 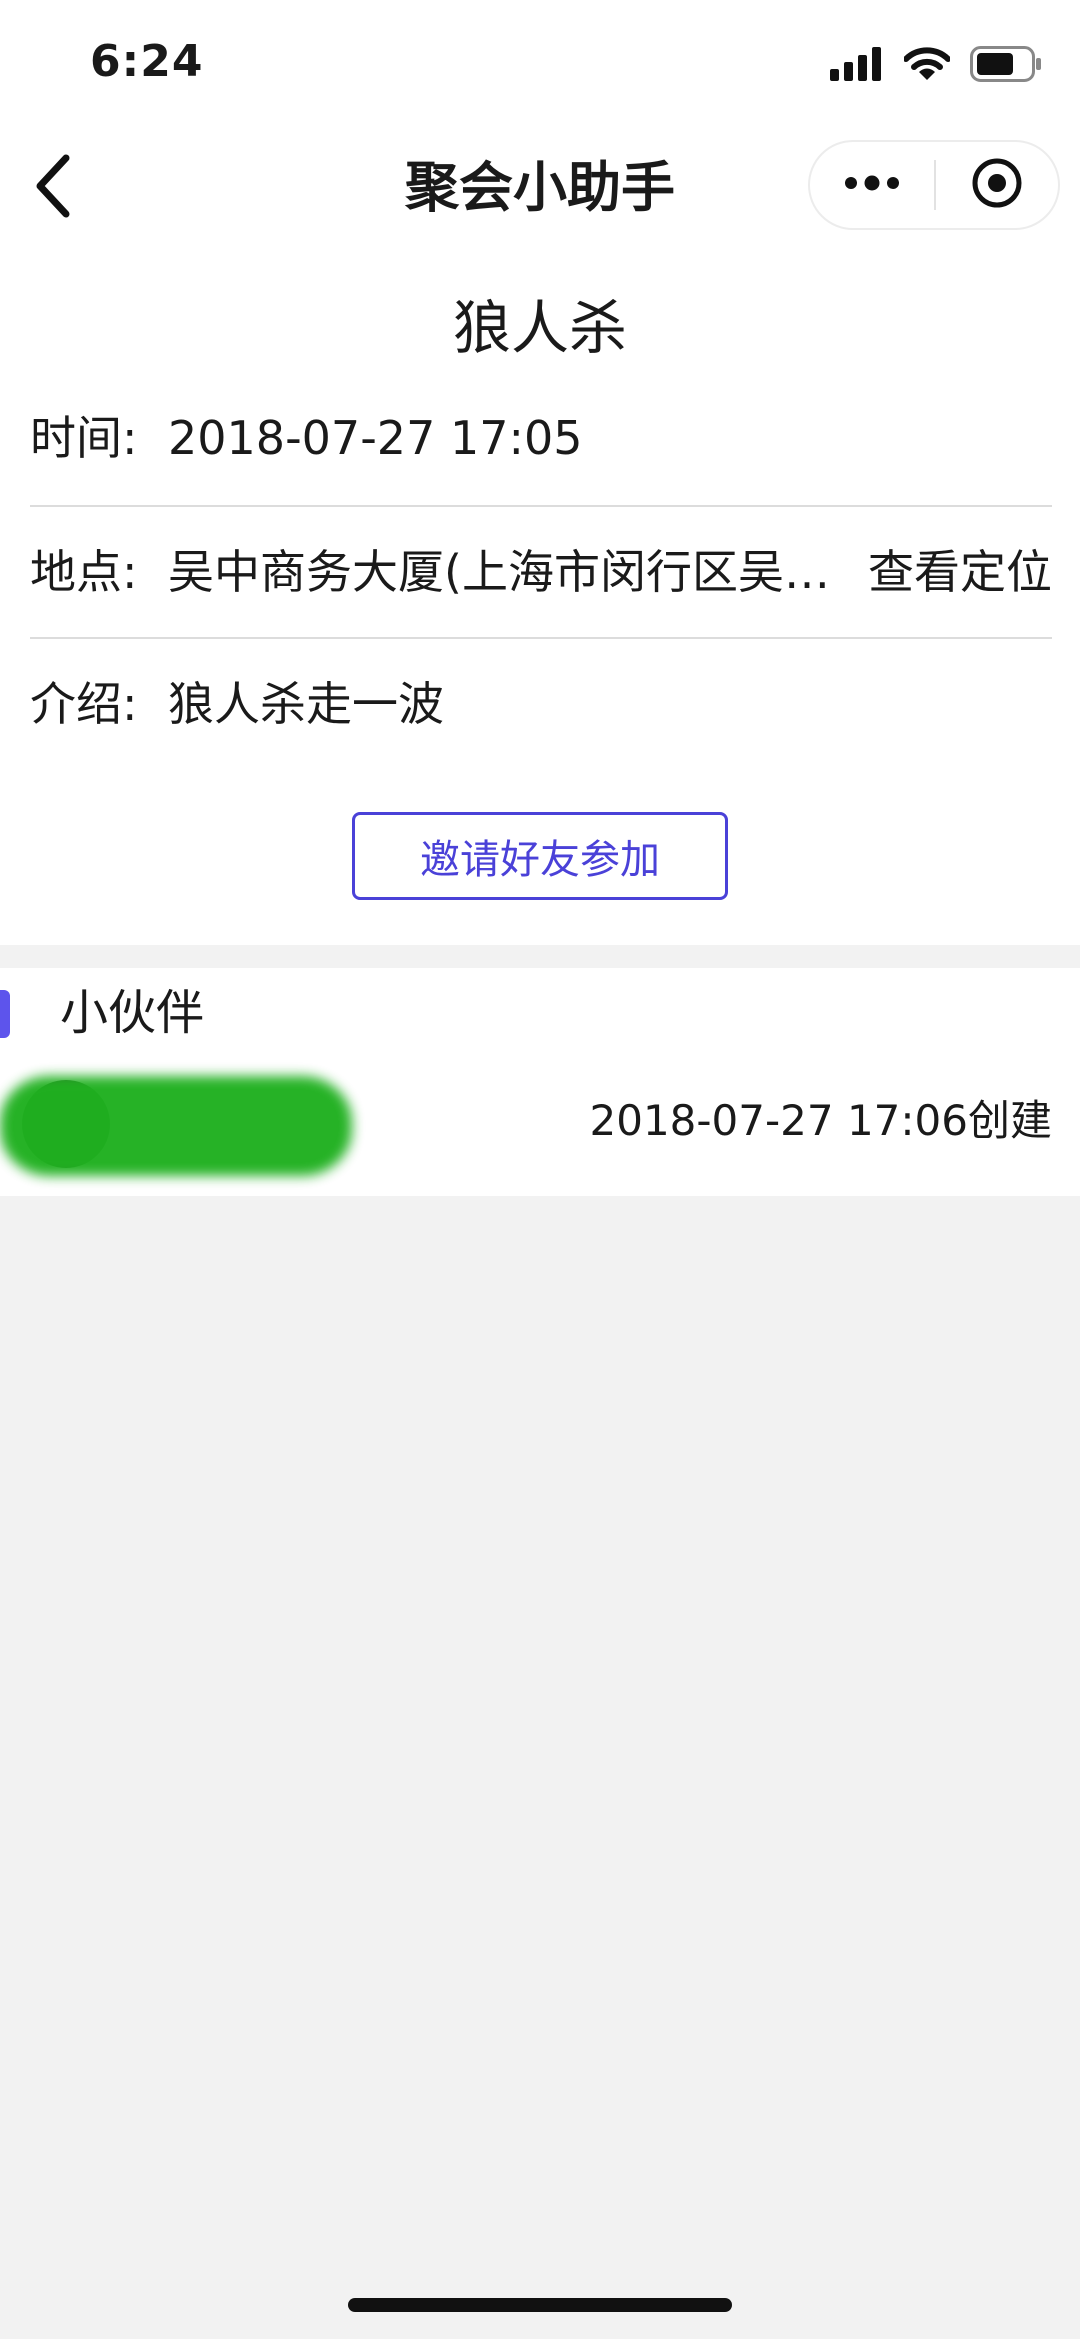 I want to click on target-circle-icon, so click(x=997, y=185).